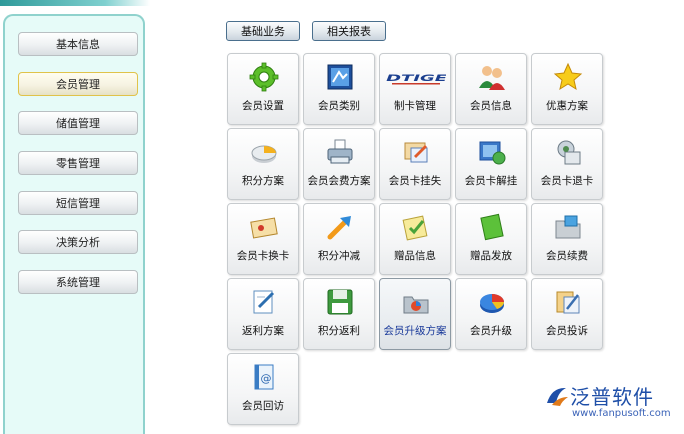 This screenshot has width=684, height=434. Describe the element at coordinates (491, 181) in the screenshot. I see `tile-label: 会员卡解挂` at that location.